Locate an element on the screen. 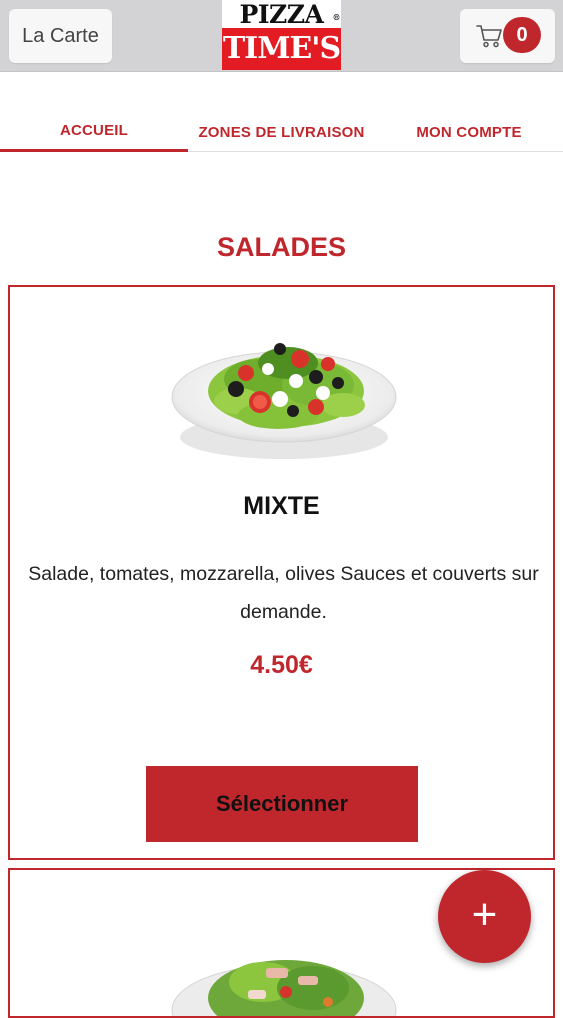 This screenshot has width=563, height=1018. cart-icon is located at coordinates (489, 36).